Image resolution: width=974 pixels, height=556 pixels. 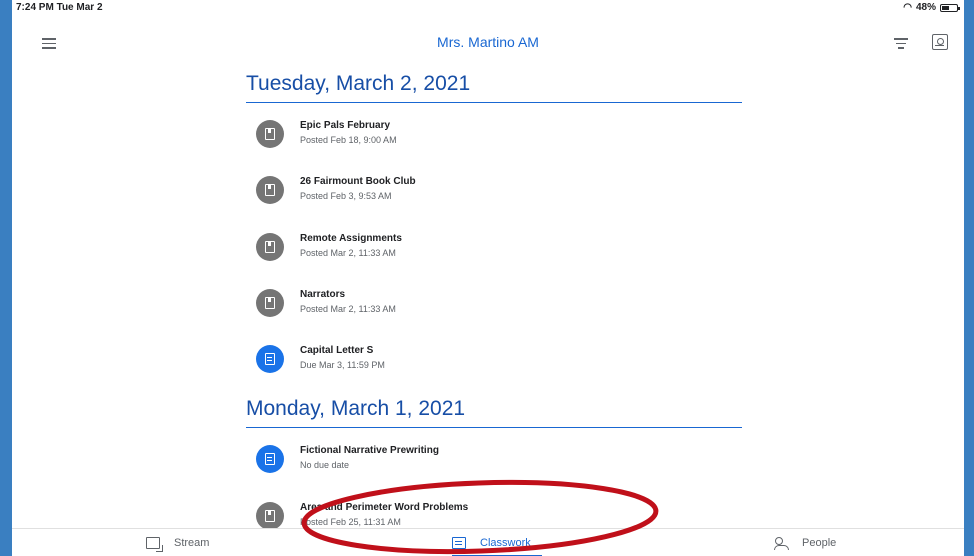 What do you see at coordinates (480, 517) in the screenshot?
I see `red-highlight-ellipse` at bounding box center [480, 517].